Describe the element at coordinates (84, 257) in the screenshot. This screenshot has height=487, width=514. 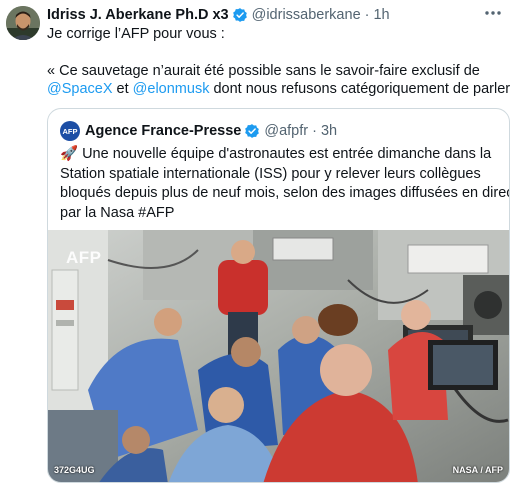
I see `afp-watermark: AFP` at that location.